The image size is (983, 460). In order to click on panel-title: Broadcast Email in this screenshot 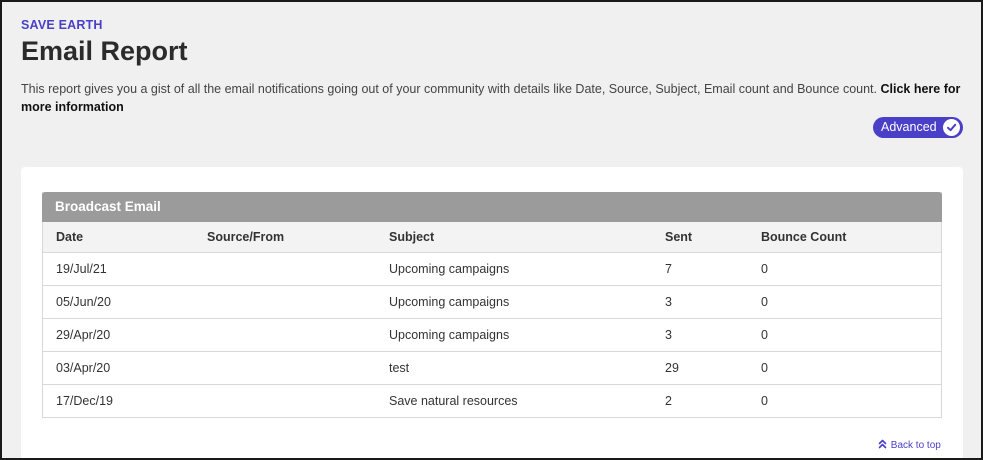, I will do `click(492, 207)`.